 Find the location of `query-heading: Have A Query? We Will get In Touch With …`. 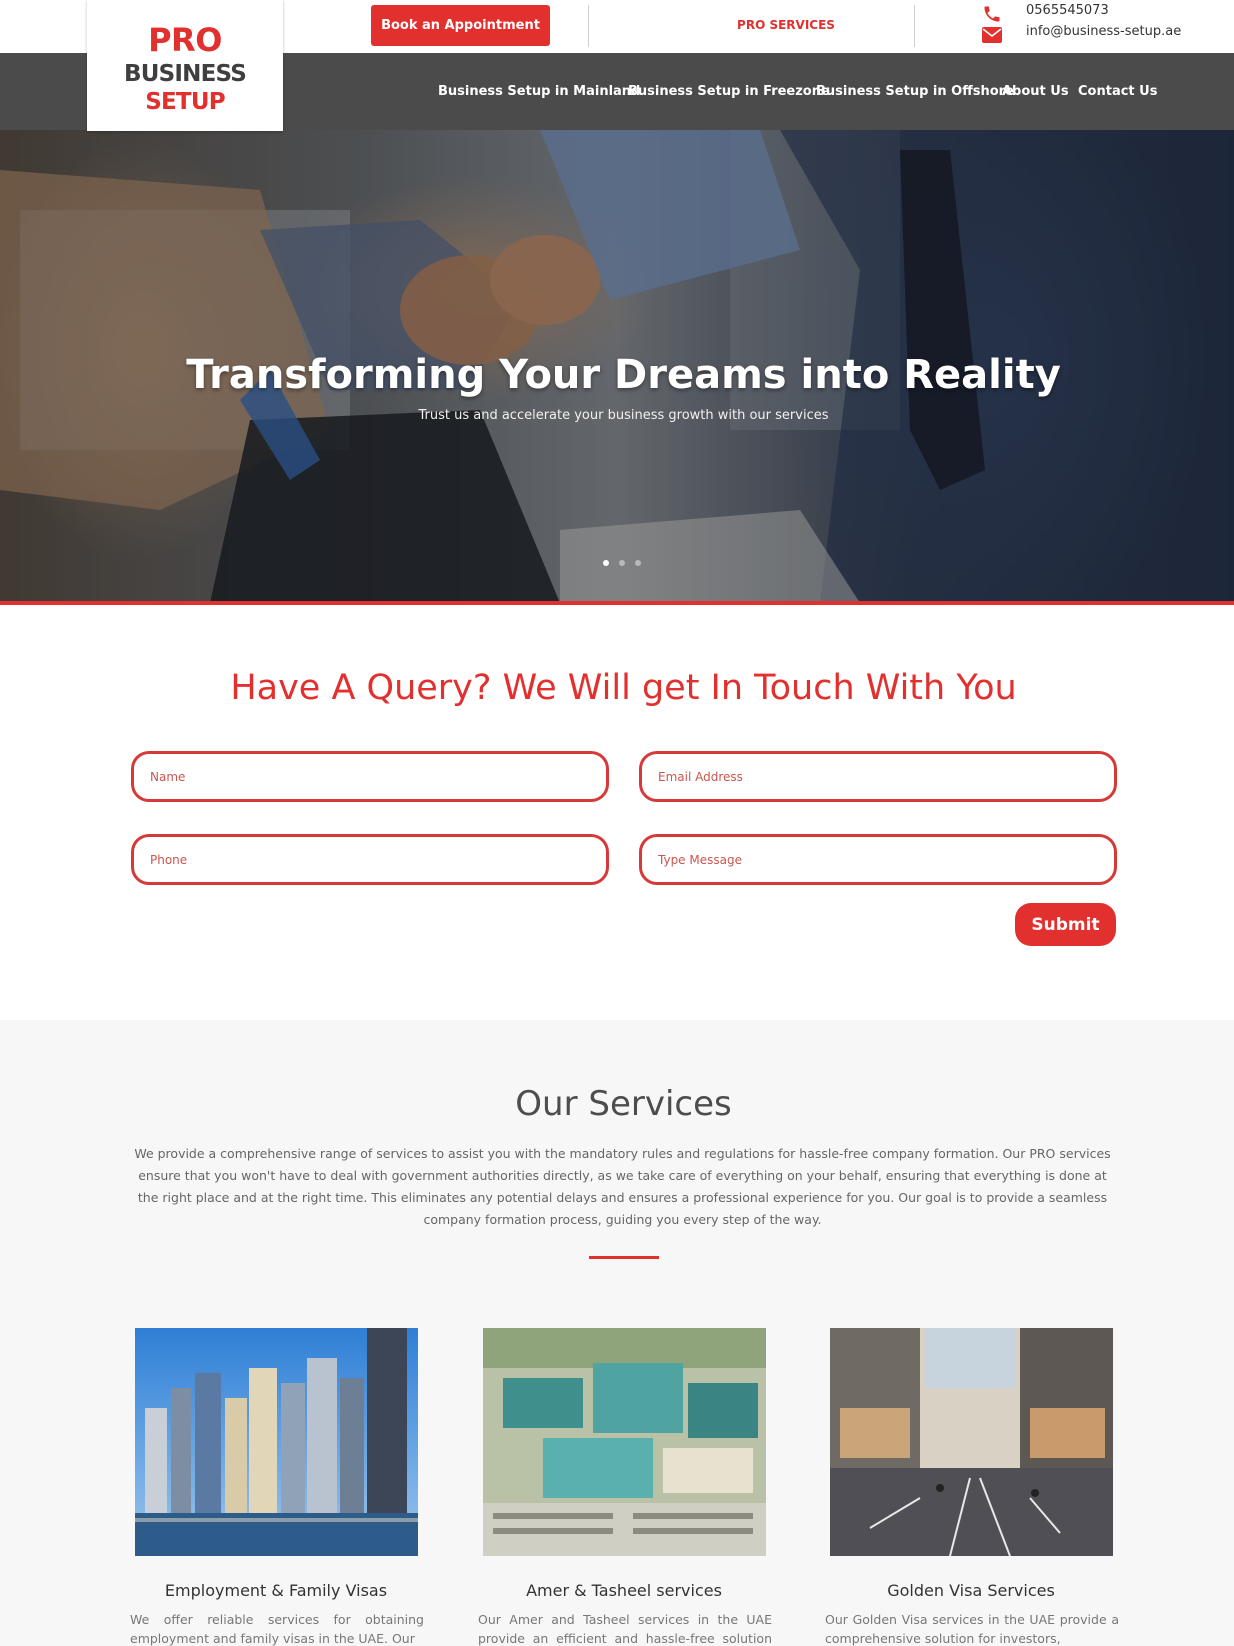

query-heading: Have A Query? We Will get In Touch With … is located at coordinates (623, 688).